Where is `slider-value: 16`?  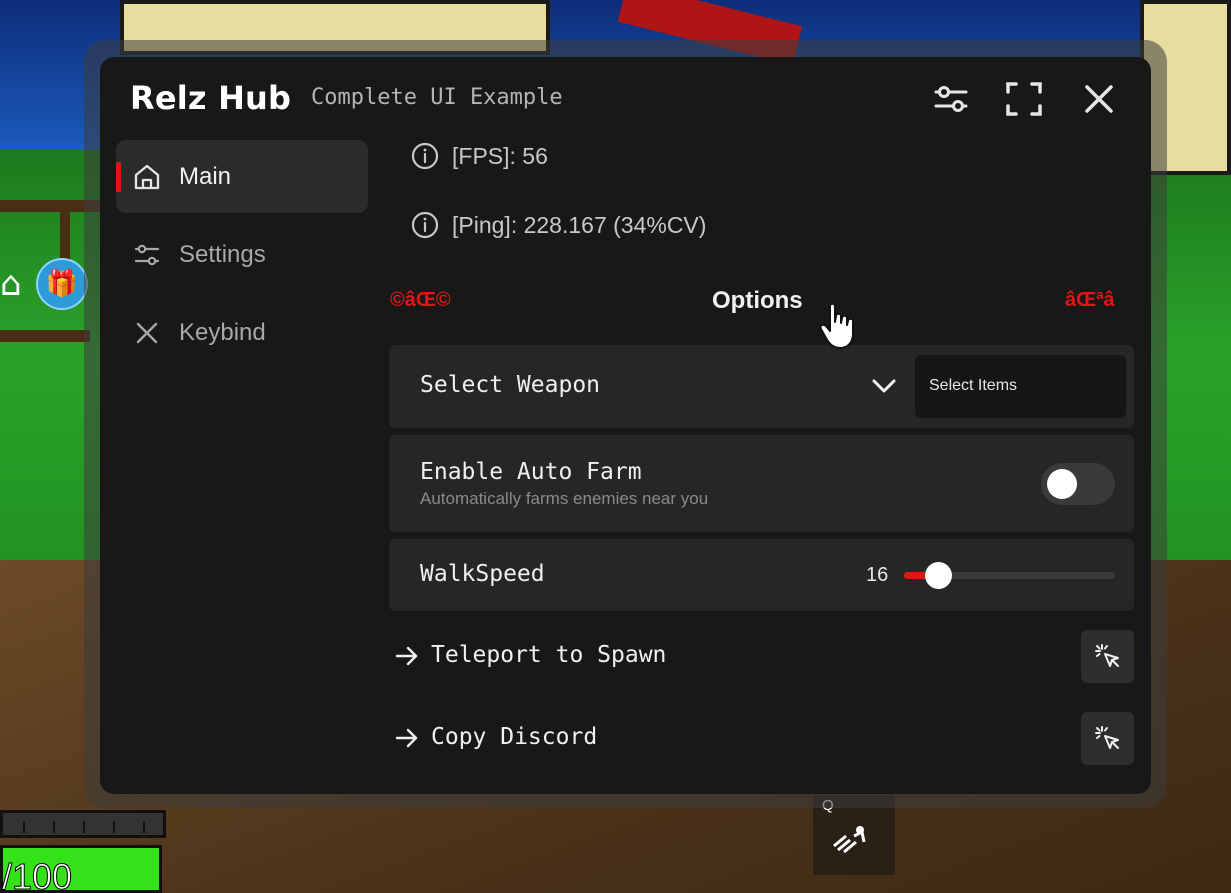
slider-value: 16 is located at coordinates (877, 575).